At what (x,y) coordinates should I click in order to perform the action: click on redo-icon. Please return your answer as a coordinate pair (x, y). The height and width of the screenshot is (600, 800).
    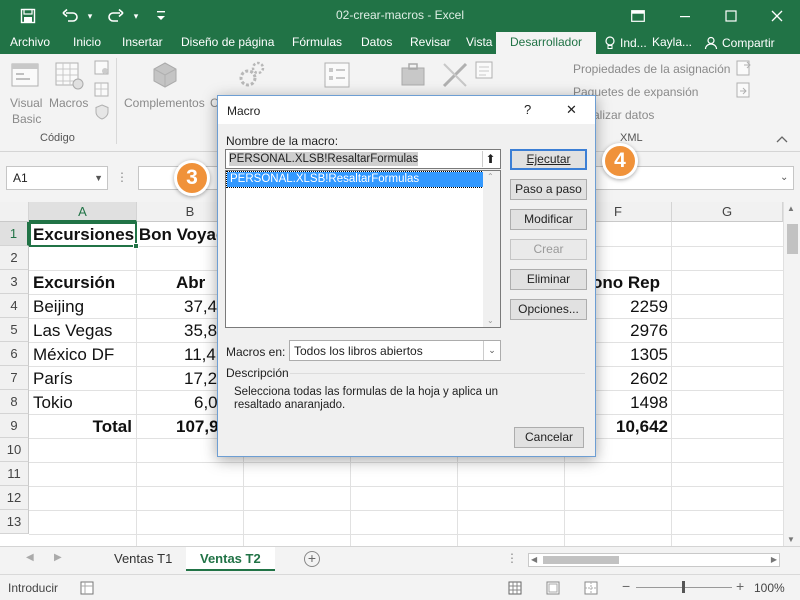
    Looking at the image, I should click on (116, 16).